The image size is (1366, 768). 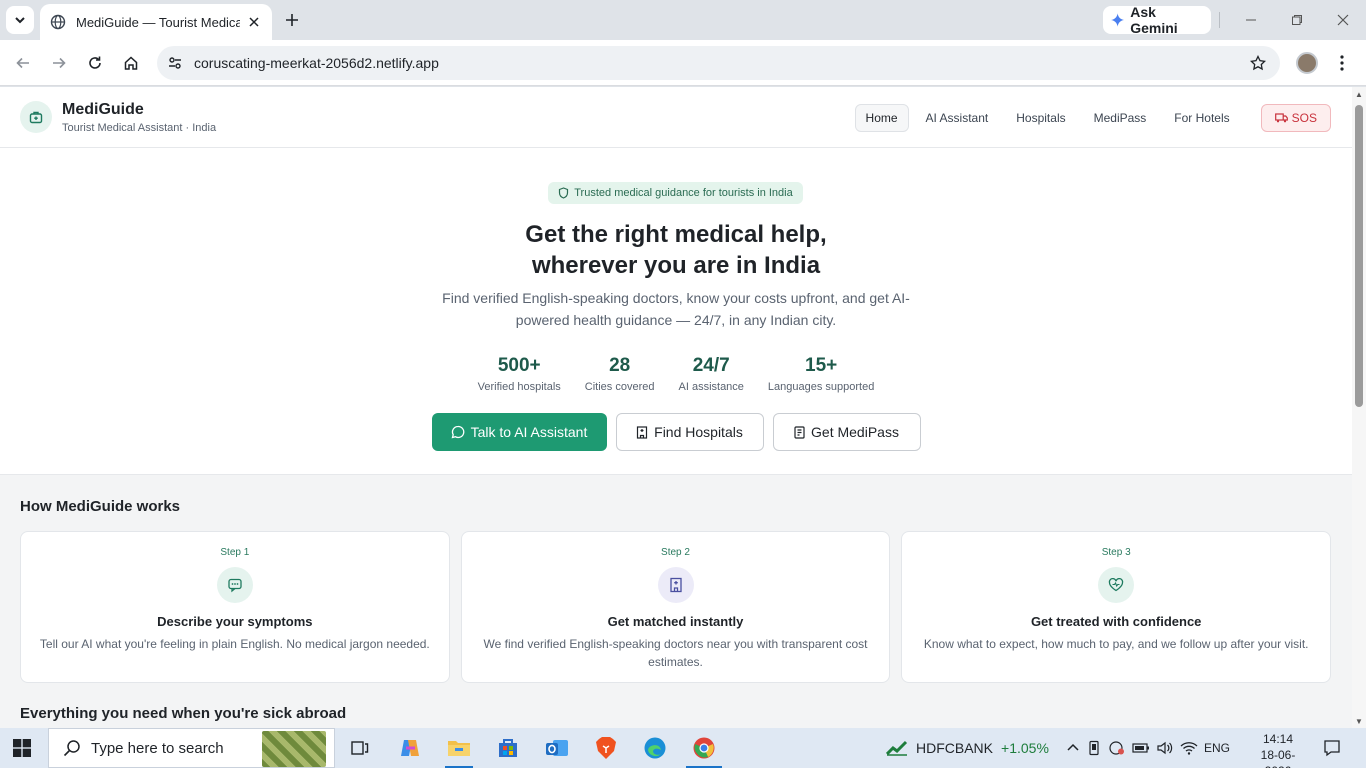 I want to click on wifi-icon, so click(x=1189, y=748).